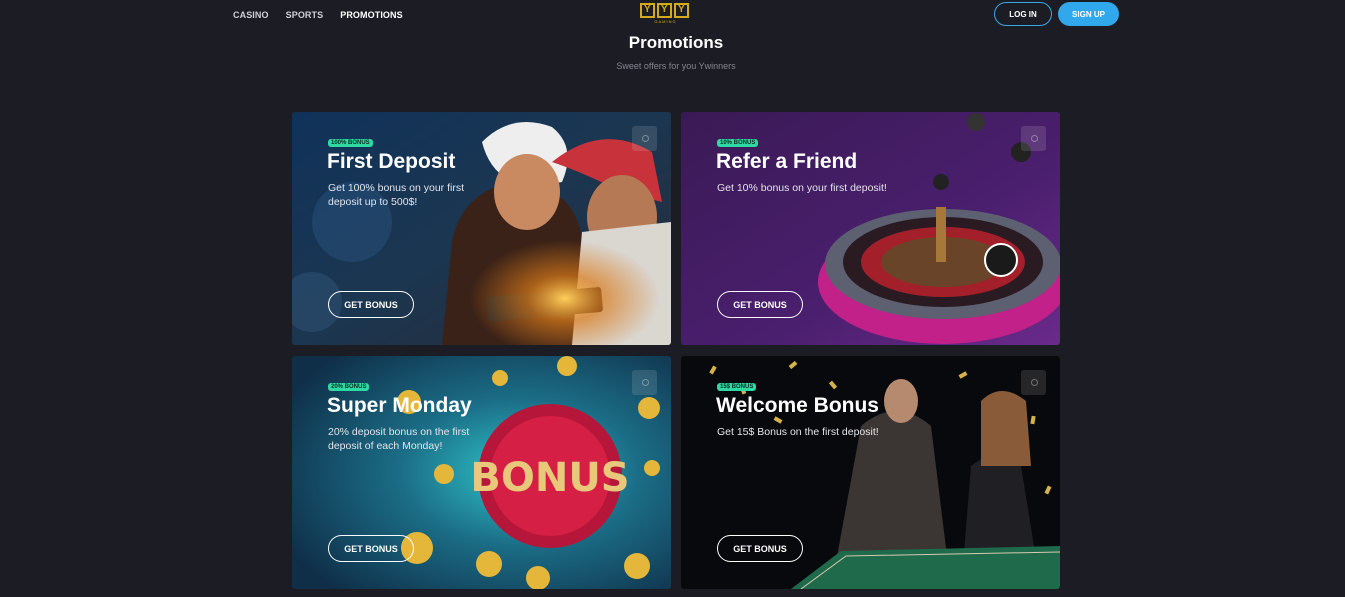 Image resolution: width=1345 pixels, height=597 pixels. Describe the element at coordinates (305, 15) in the screenshot. I see `nav-sports-link: SPORTS` at that location.